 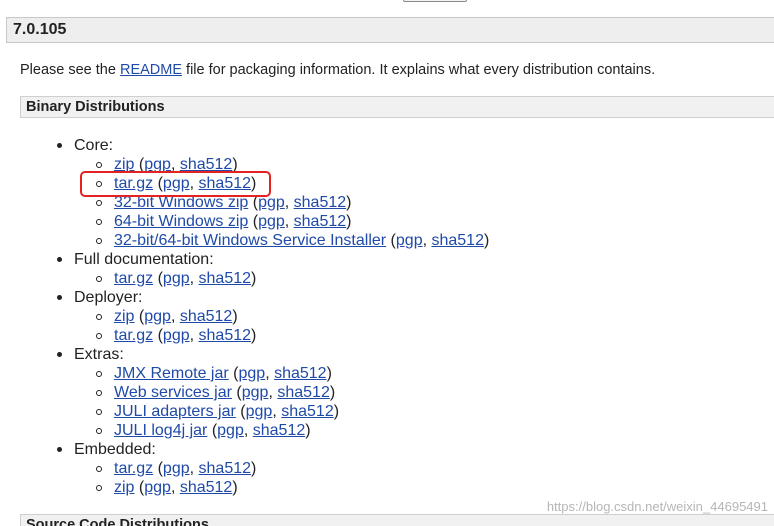 I want to click on group-label-row: Extras:, so click(x=90, y=354).